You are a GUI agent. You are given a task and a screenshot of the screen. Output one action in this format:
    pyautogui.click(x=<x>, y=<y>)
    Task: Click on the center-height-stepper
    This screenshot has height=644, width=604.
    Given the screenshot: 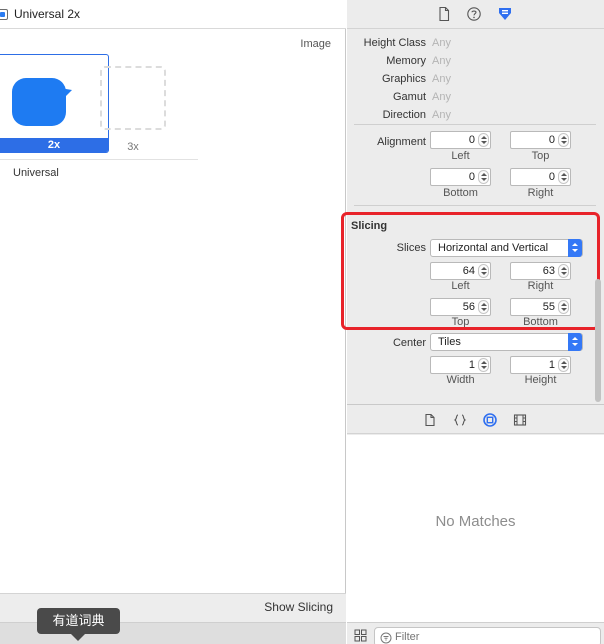 What is the action you would take?
    pyautogui.click(x=563, y=365)
    